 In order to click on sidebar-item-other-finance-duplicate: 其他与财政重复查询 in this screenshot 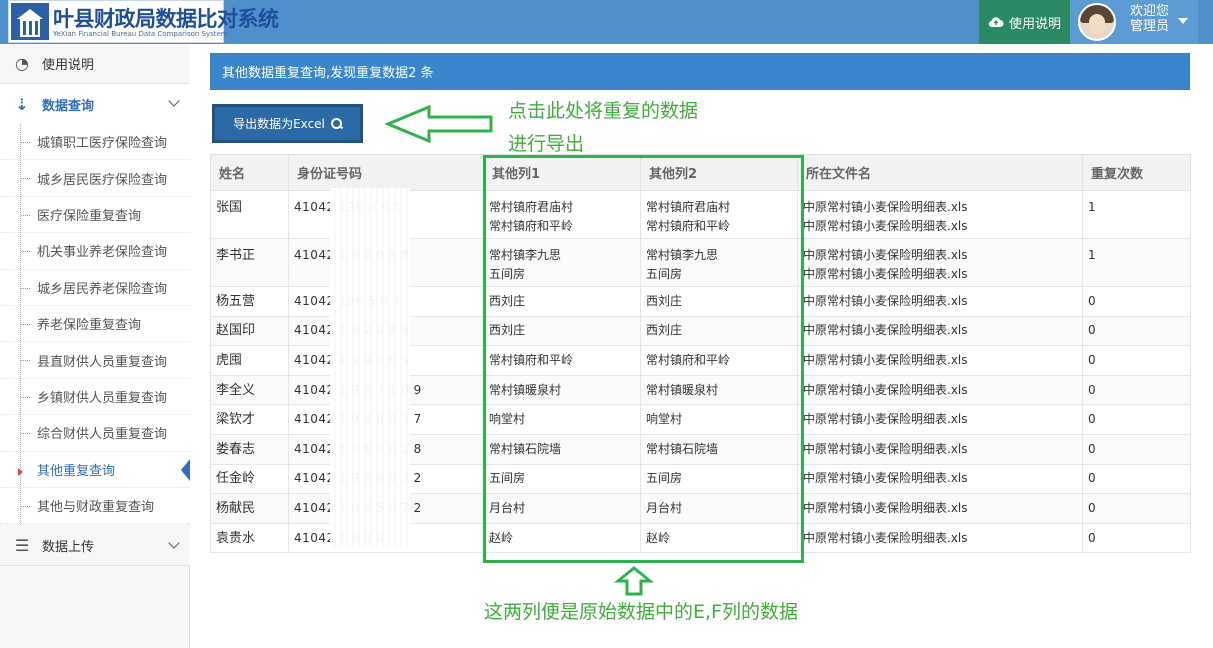, I will do `click(95, 506)`.